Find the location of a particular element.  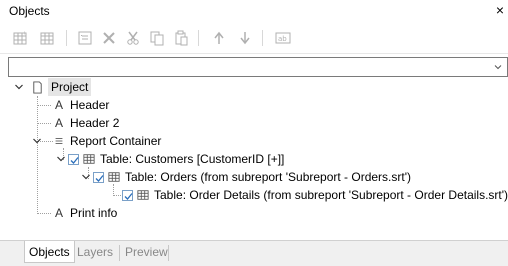

move-up-icon is located at coordinates (219, 38).